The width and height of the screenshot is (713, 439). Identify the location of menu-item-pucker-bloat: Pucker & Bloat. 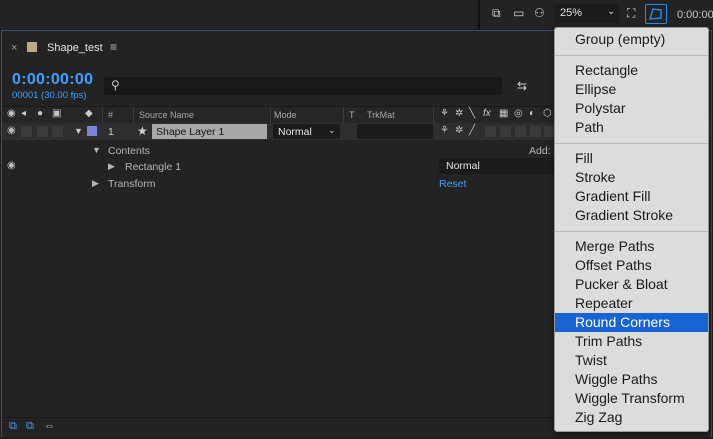
(631, 284).